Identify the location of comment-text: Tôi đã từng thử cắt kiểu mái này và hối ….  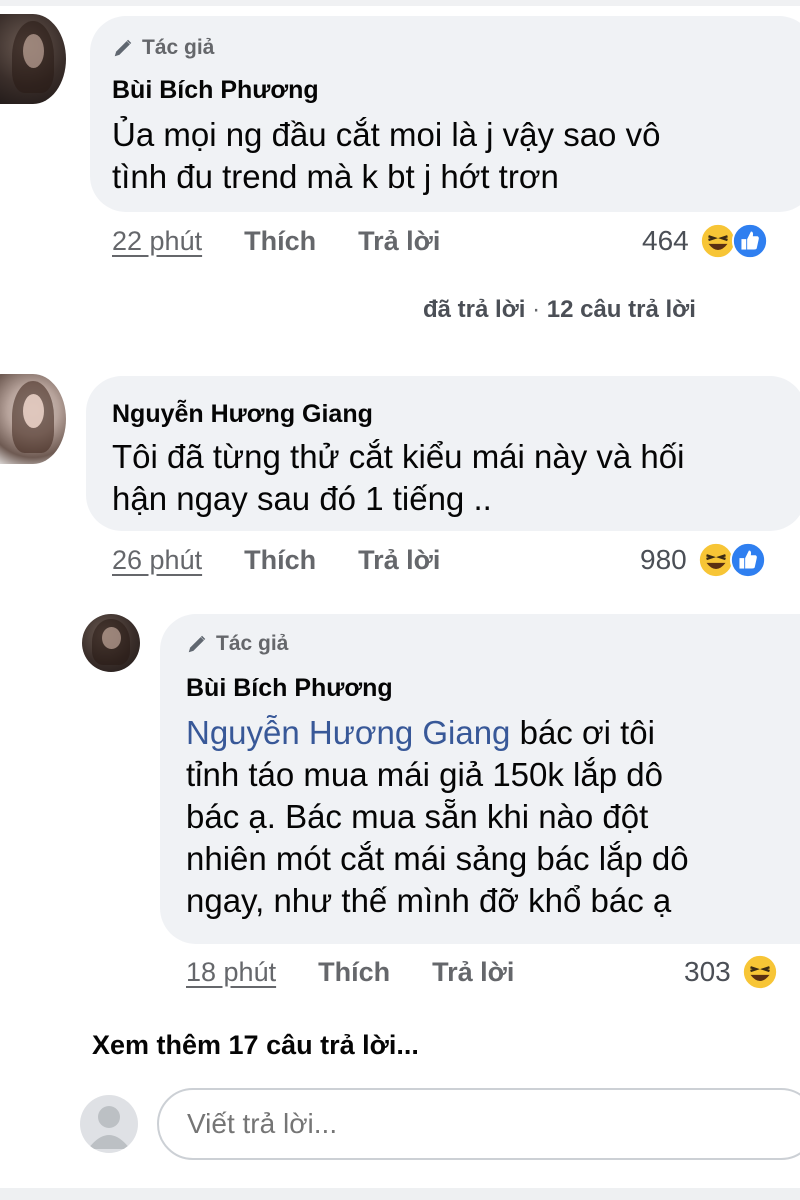
(398, 478).